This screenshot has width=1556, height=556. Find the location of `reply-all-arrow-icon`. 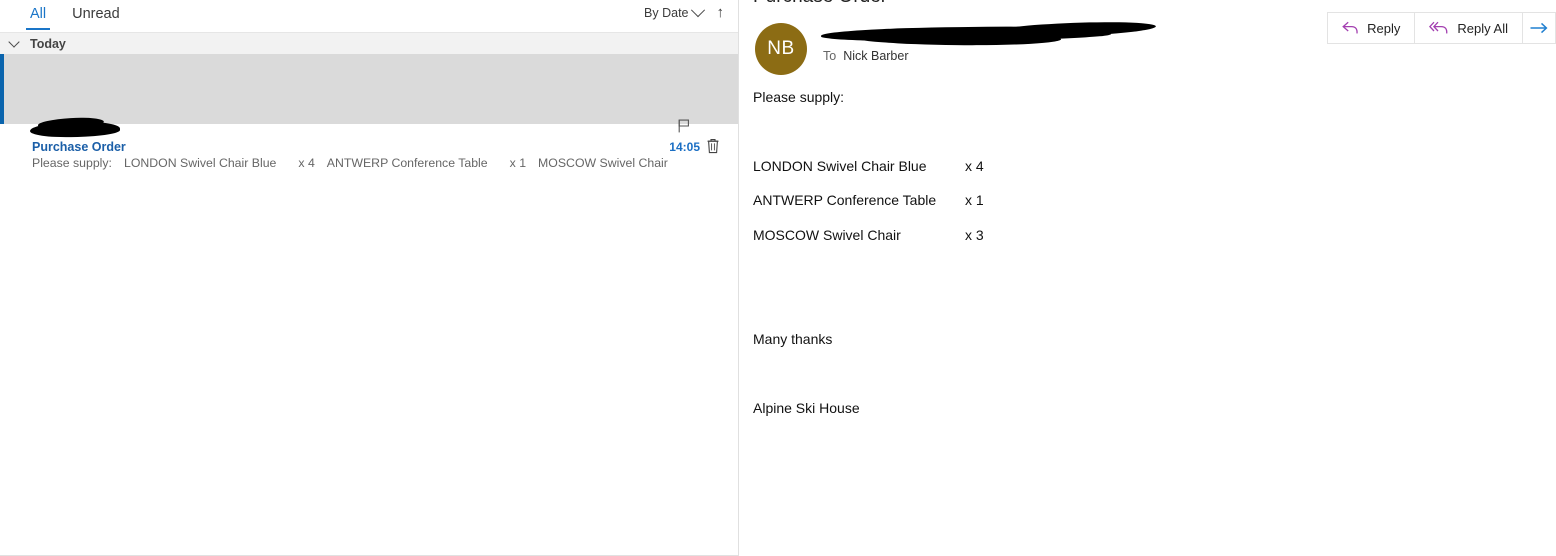

reply-all-arrow-icon is located at coordinates (1438, 27).